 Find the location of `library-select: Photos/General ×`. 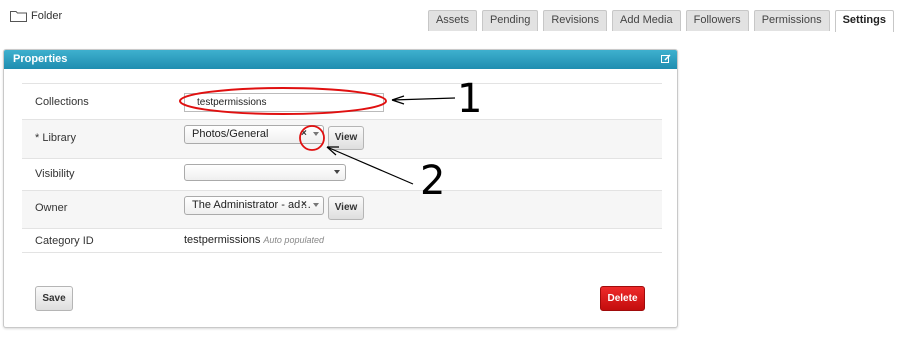

library-select: Photos/General × is located at coordinates (254, 134).